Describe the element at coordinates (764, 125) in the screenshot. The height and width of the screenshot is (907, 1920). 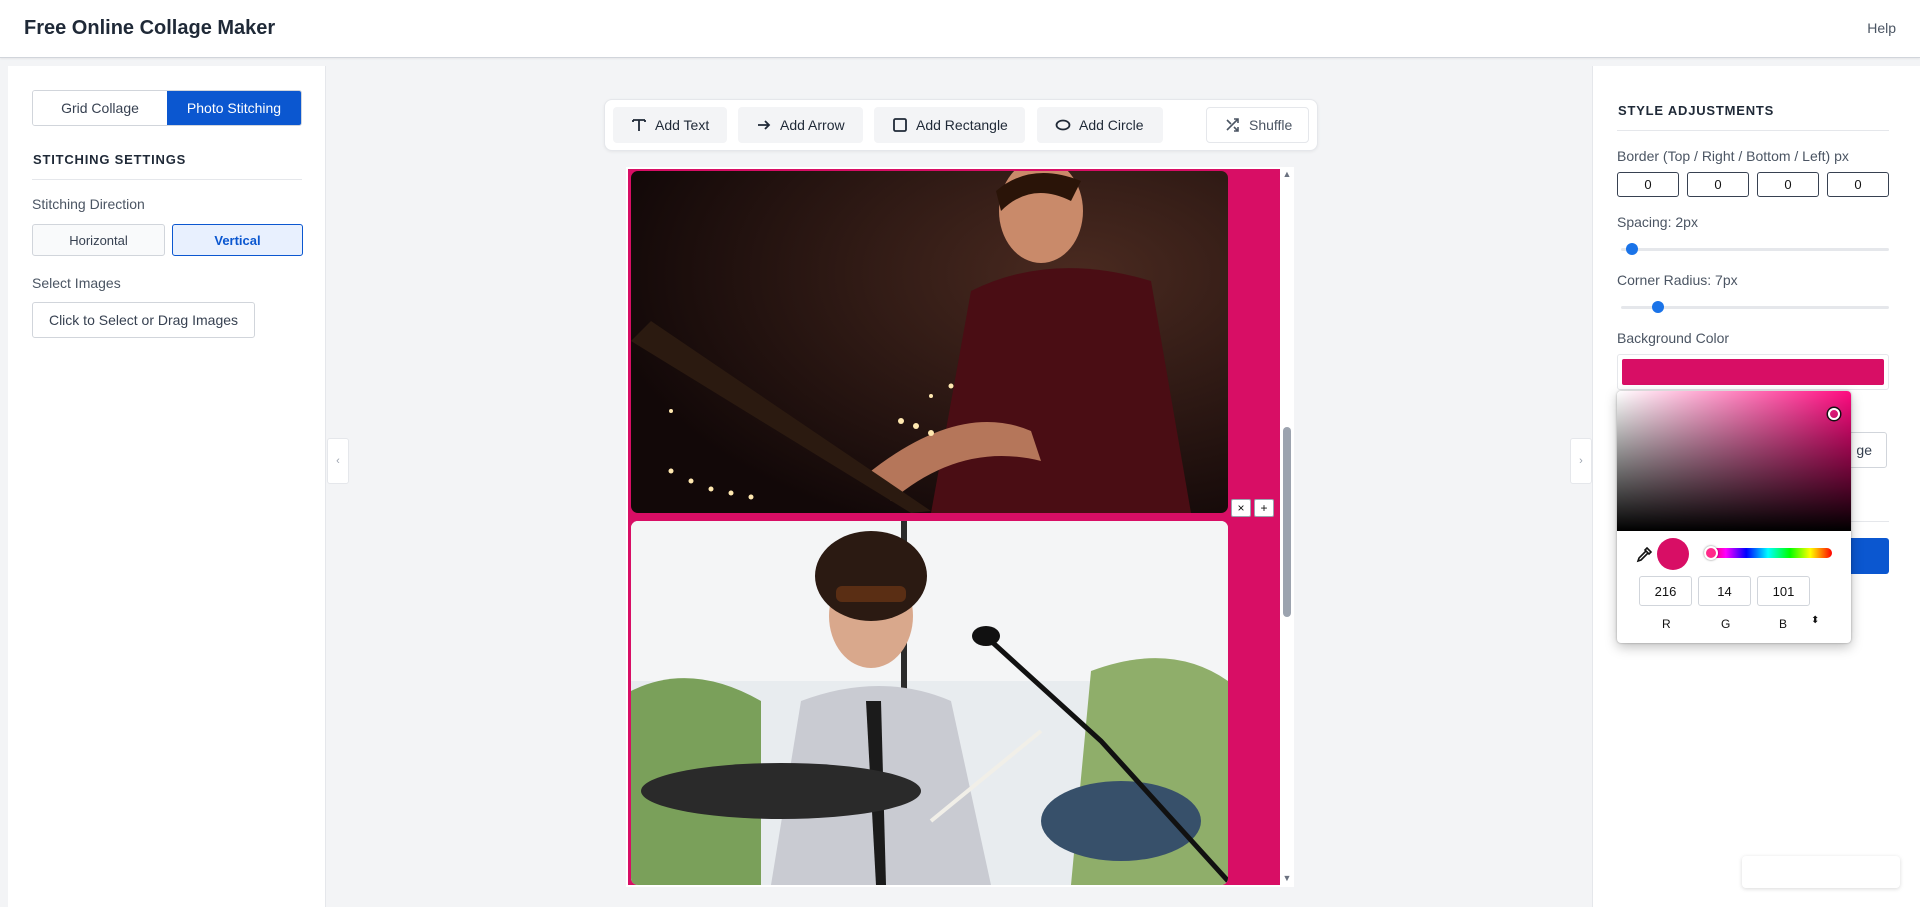
I see `arrow-right-icon` at that location.